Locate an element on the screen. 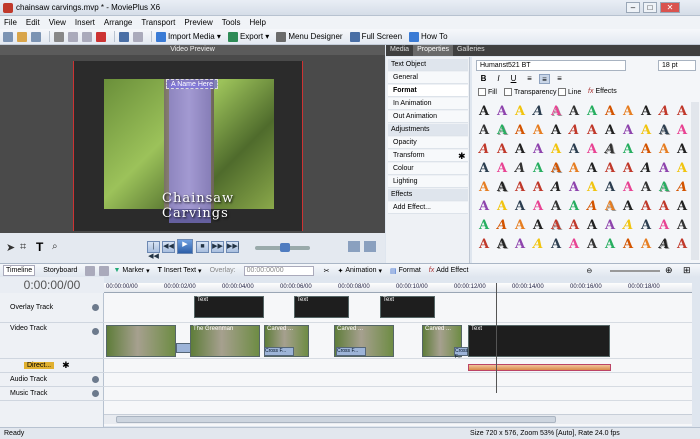 This screenshot has width=700, height=439. overlay-time-field: 00:00:00/00 is located at coordinates (278, 270).